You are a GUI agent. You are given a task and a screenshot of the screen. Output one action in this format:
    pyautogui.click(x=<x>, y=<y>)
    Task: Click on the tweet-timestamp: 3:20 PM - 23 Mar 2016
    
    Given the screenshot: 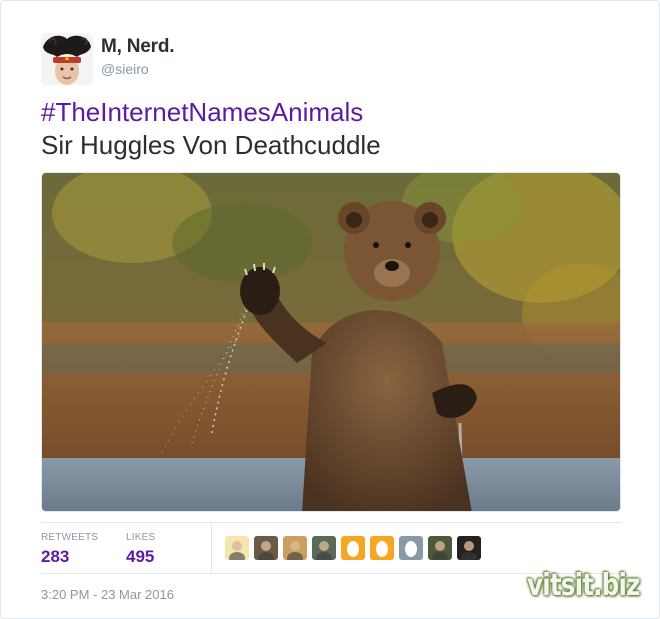 What is the action you would take?
    pyautogui.click(x=107, y=594)
    